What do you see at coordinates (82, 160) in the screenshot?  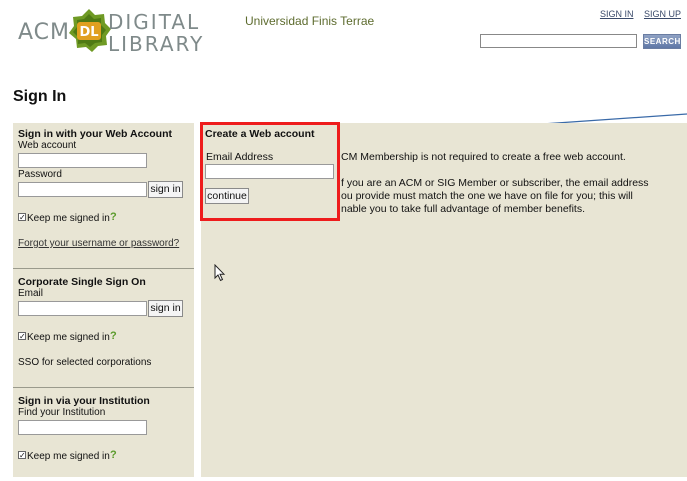 I see `web-account-input` at bounding box center [82, 160].